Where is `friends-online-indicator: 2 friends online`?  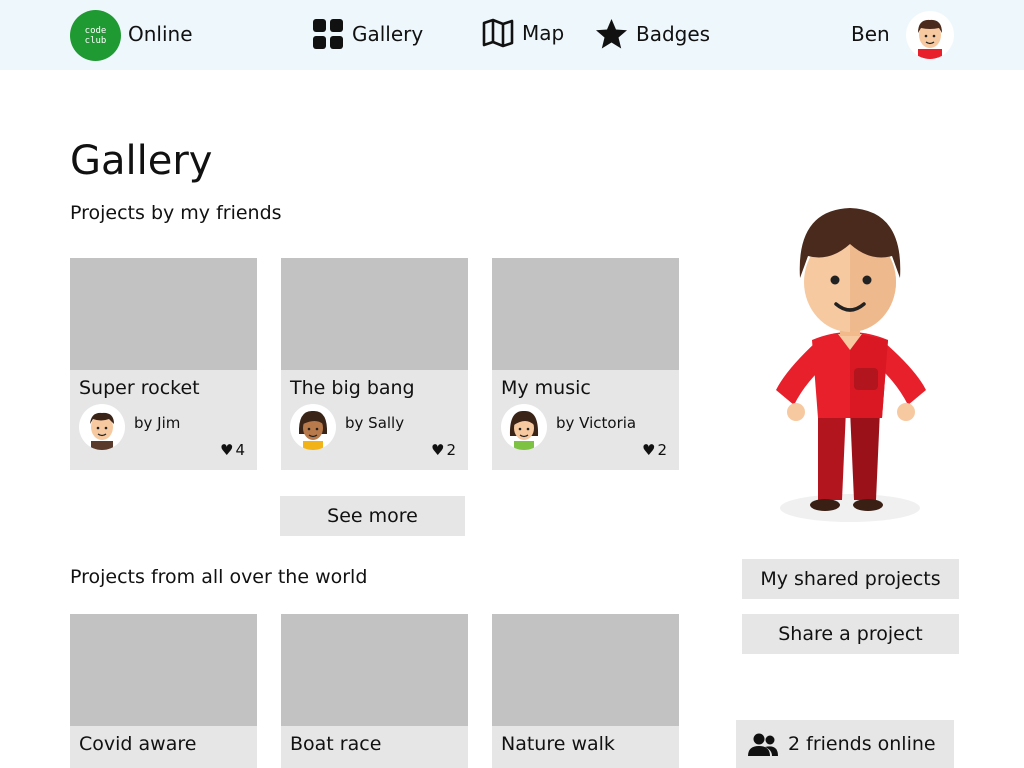 friends-online-indicator: 2 friends online is located at coordinates (845, 744).